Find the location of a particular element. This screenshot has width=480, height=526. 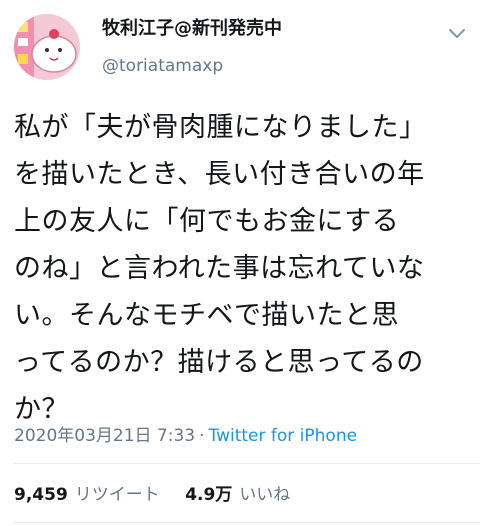

user-handle: @toriatamaxp is located at coordinates (192, 66).